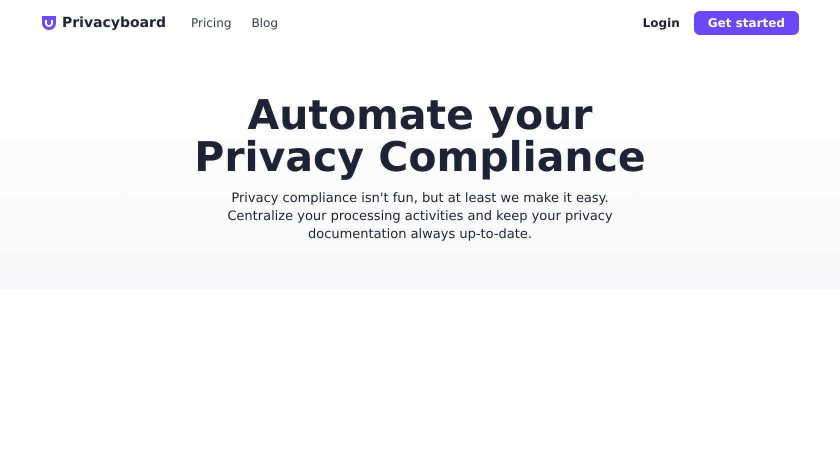  What do you see at coordinates (420, 199) in the screenshot?
I see `hero-subtitle: Privacy compliance isn't fun, but at least we make it easy.` at bounding box center [420, 199].